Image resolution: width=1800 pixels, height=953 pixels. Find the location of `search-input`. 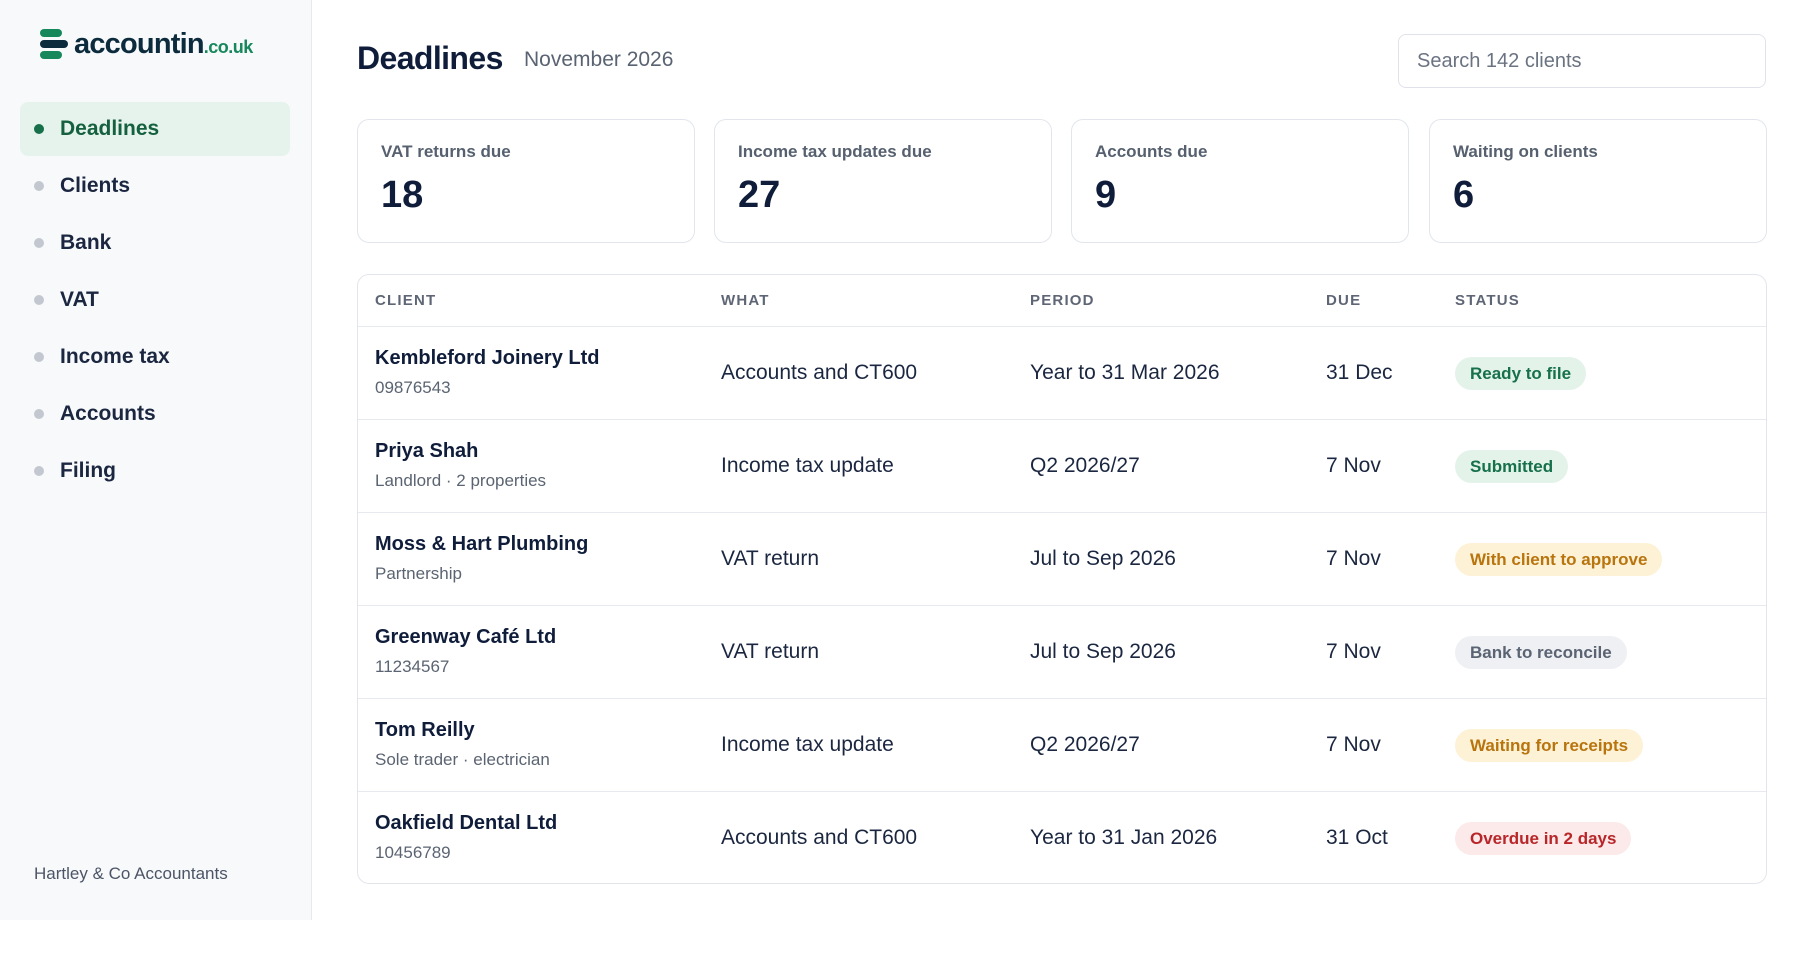

search-input is located at coordinates (1582, 61).